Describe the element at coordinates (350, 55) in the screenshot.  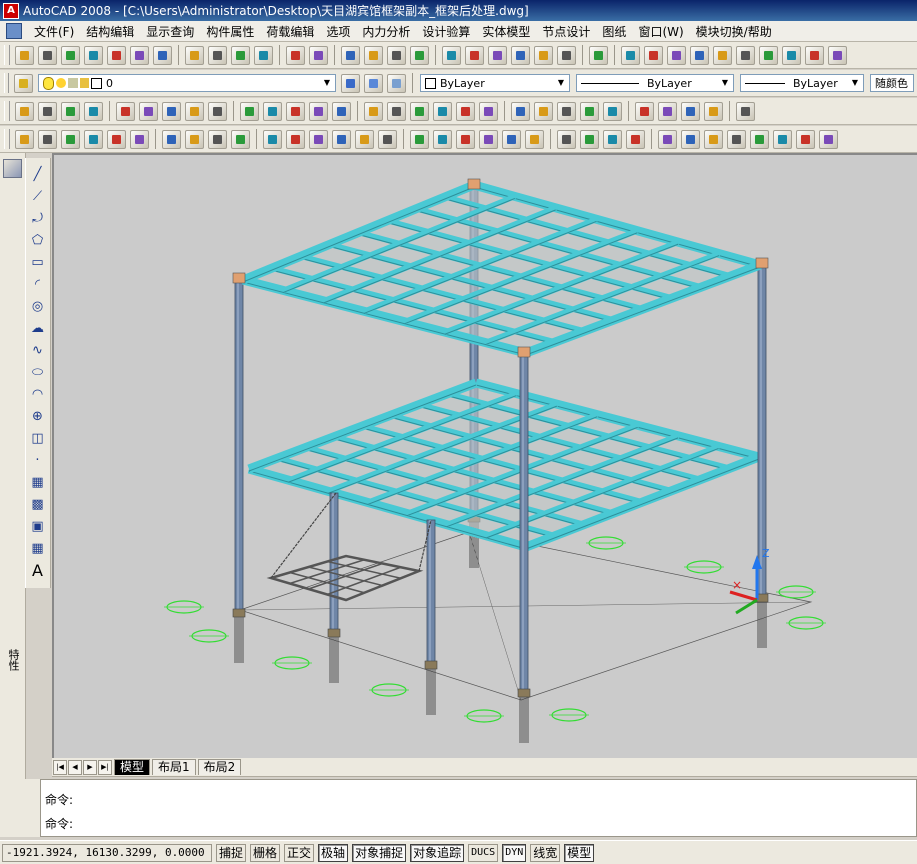
I see `pan-icon` at that location.